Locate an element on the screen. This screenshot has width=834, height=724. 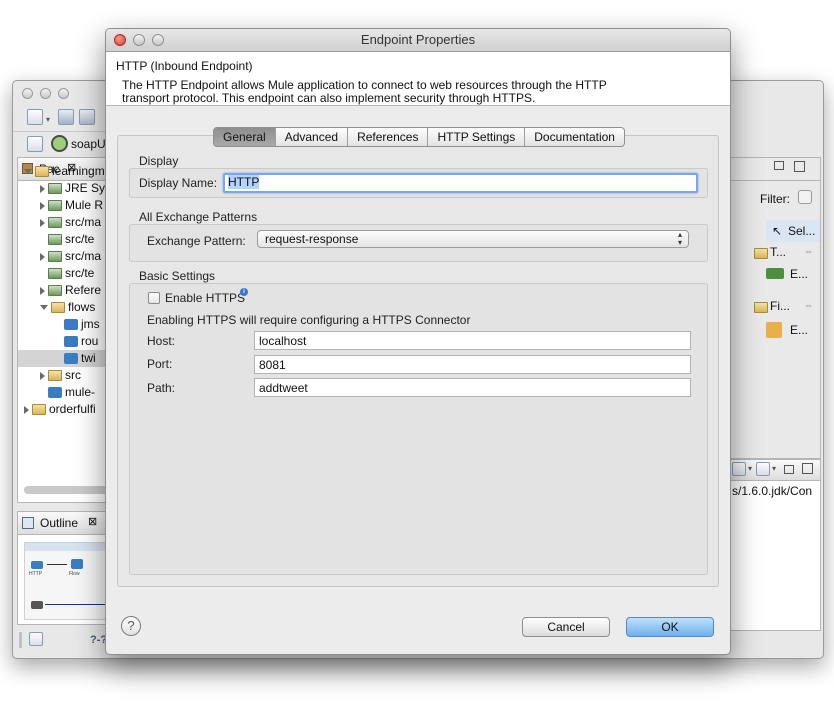
outline-icon is located at coordinates (28, 523).